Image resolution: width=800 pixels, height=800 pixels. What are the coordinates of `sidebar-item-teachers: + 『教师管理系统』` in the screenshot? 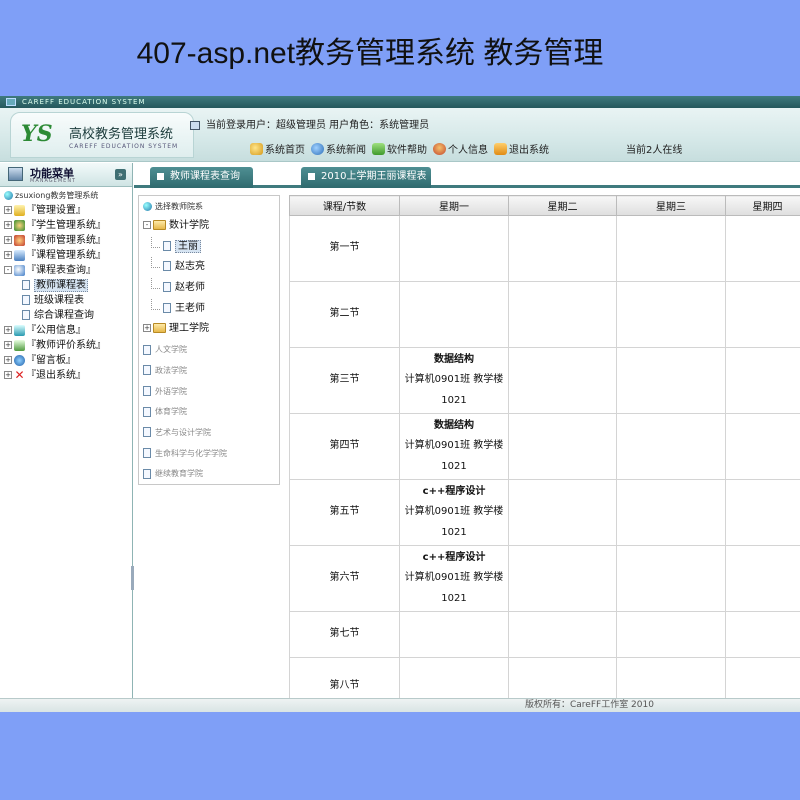 It's located at (66, 240).